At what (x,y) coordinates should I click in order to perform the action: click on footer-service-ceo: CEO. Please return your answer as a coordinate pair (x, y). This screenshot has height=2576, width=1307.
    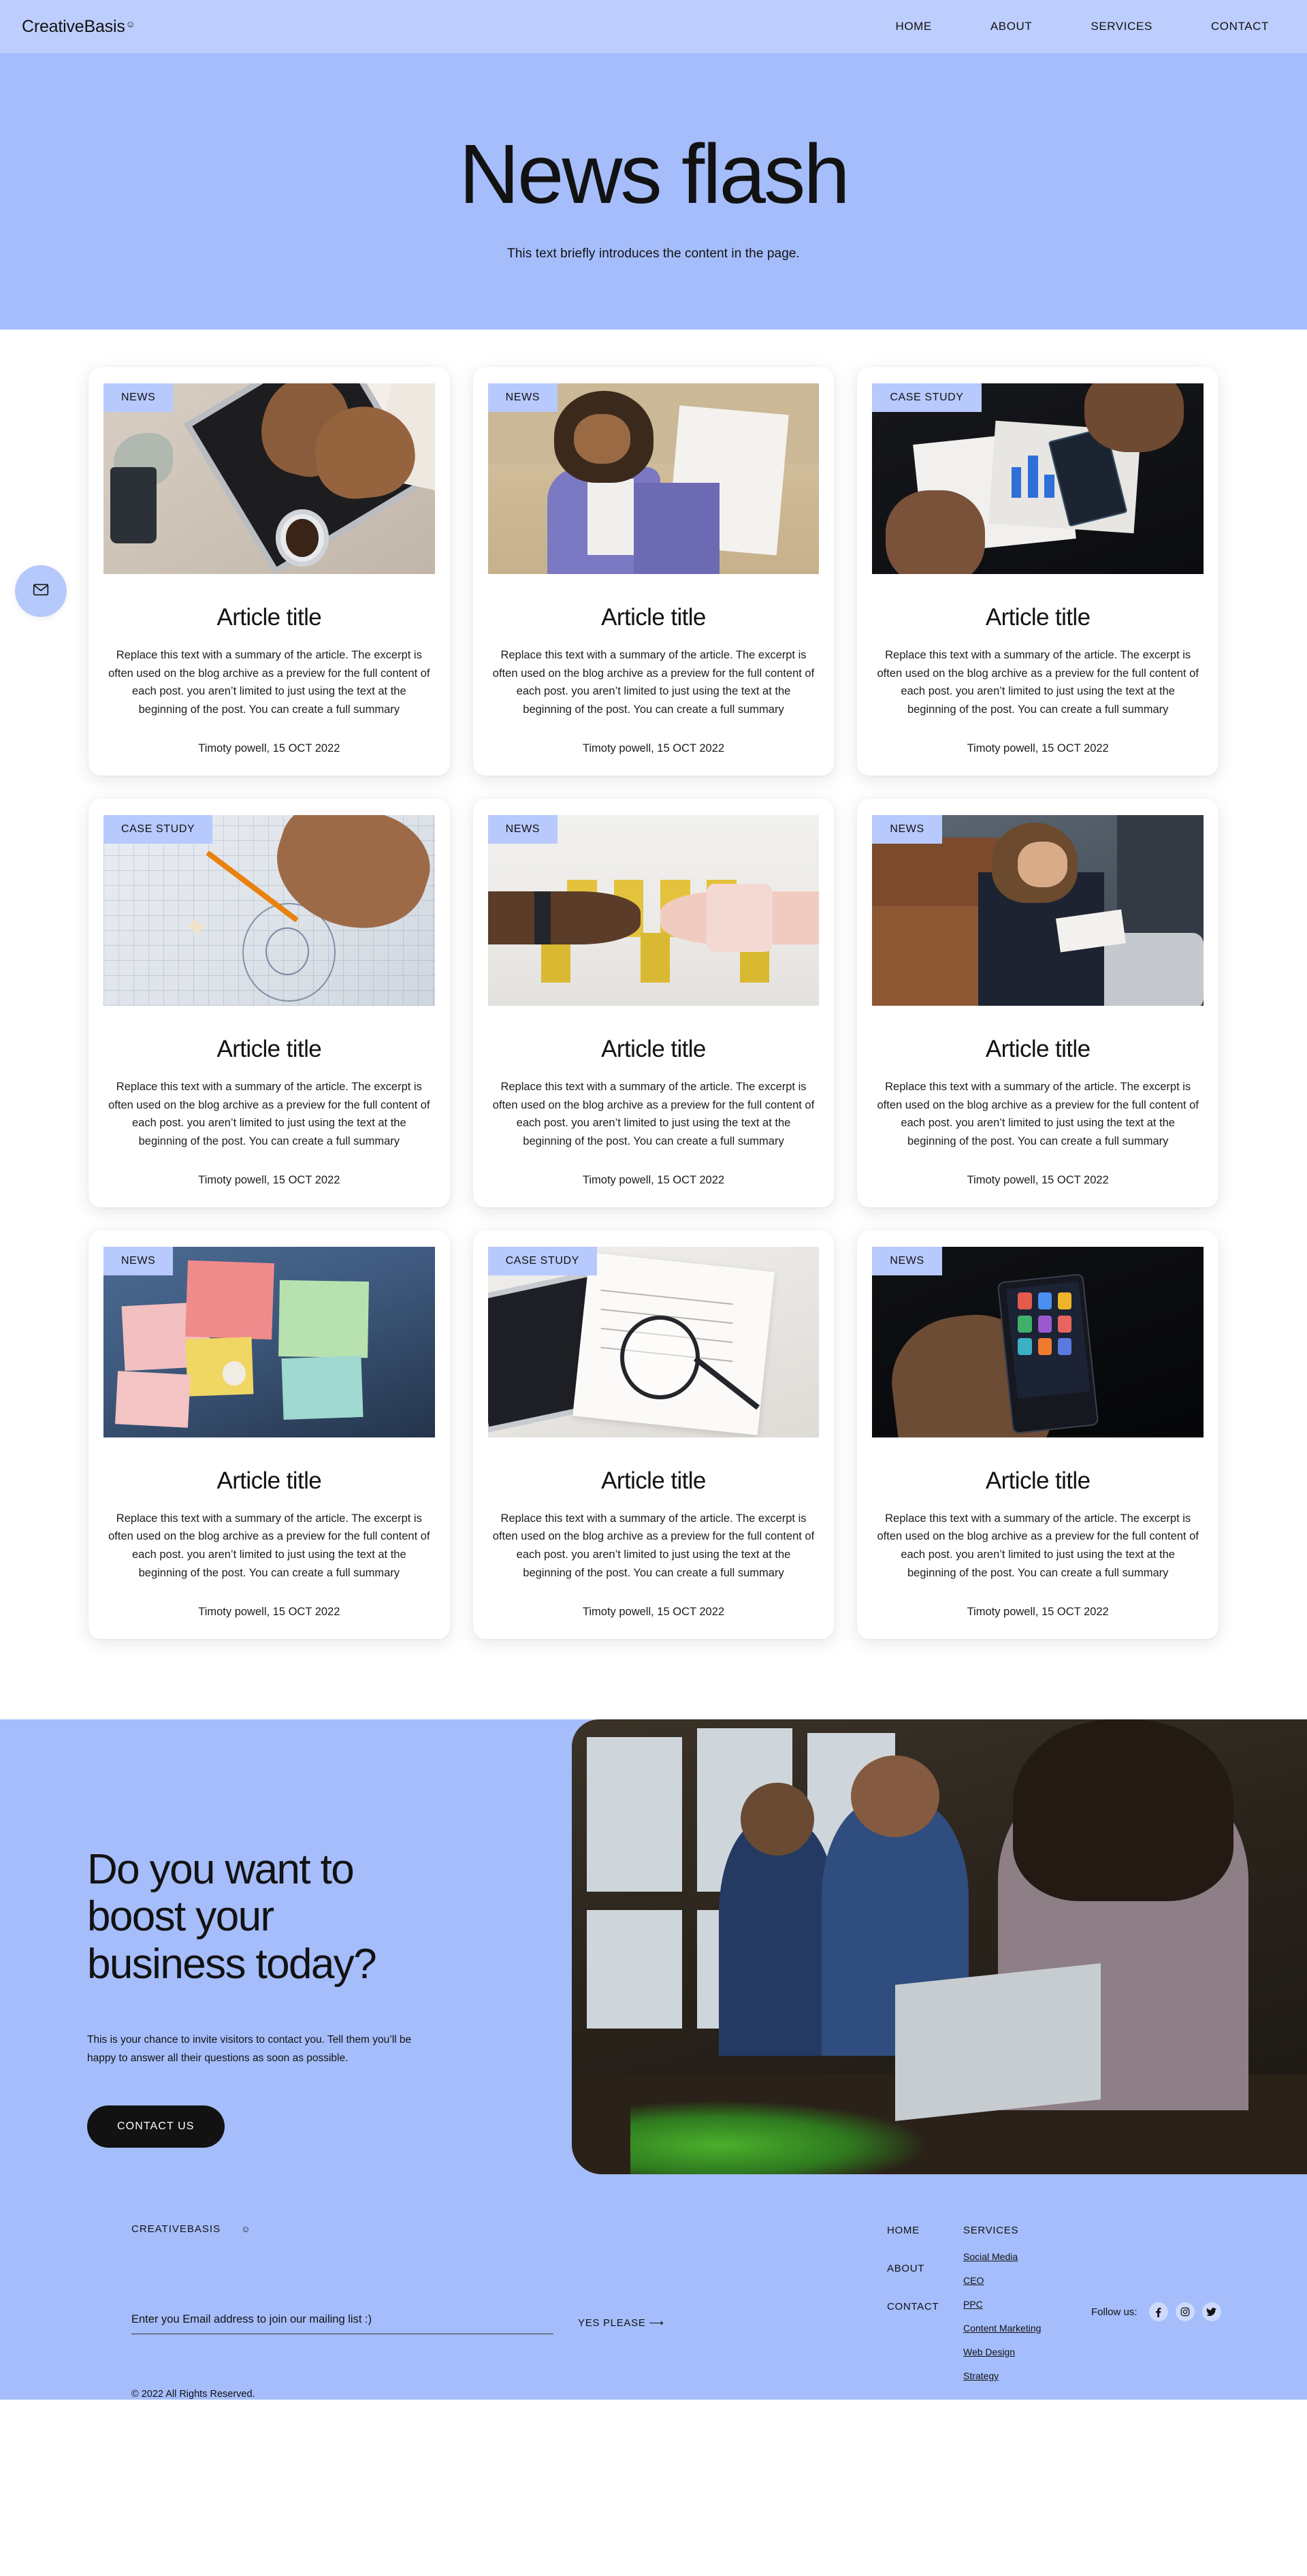
    Looking at the image, I should click on (1027, 2280).